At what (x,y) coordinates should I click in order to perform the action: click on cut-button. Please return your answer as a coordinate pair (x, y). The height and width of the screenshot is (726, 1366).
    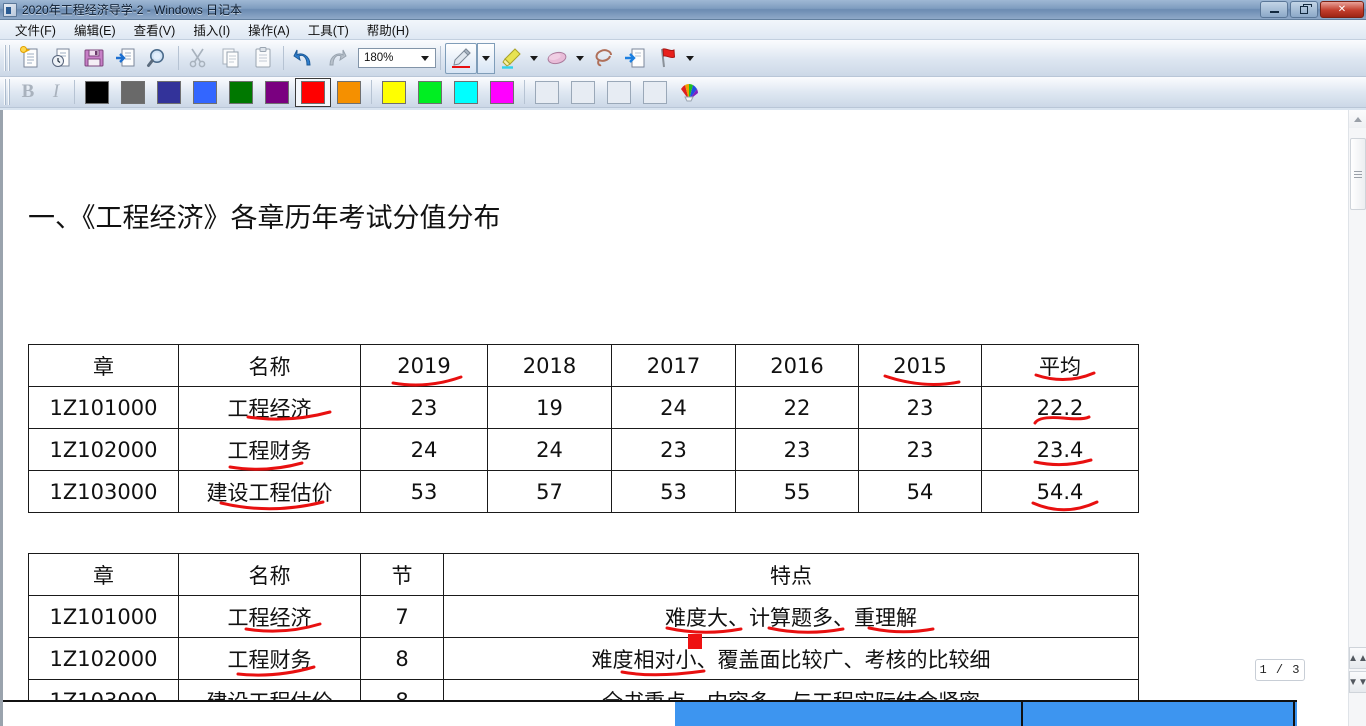
    Looking at the image, I should click on (199, 58).